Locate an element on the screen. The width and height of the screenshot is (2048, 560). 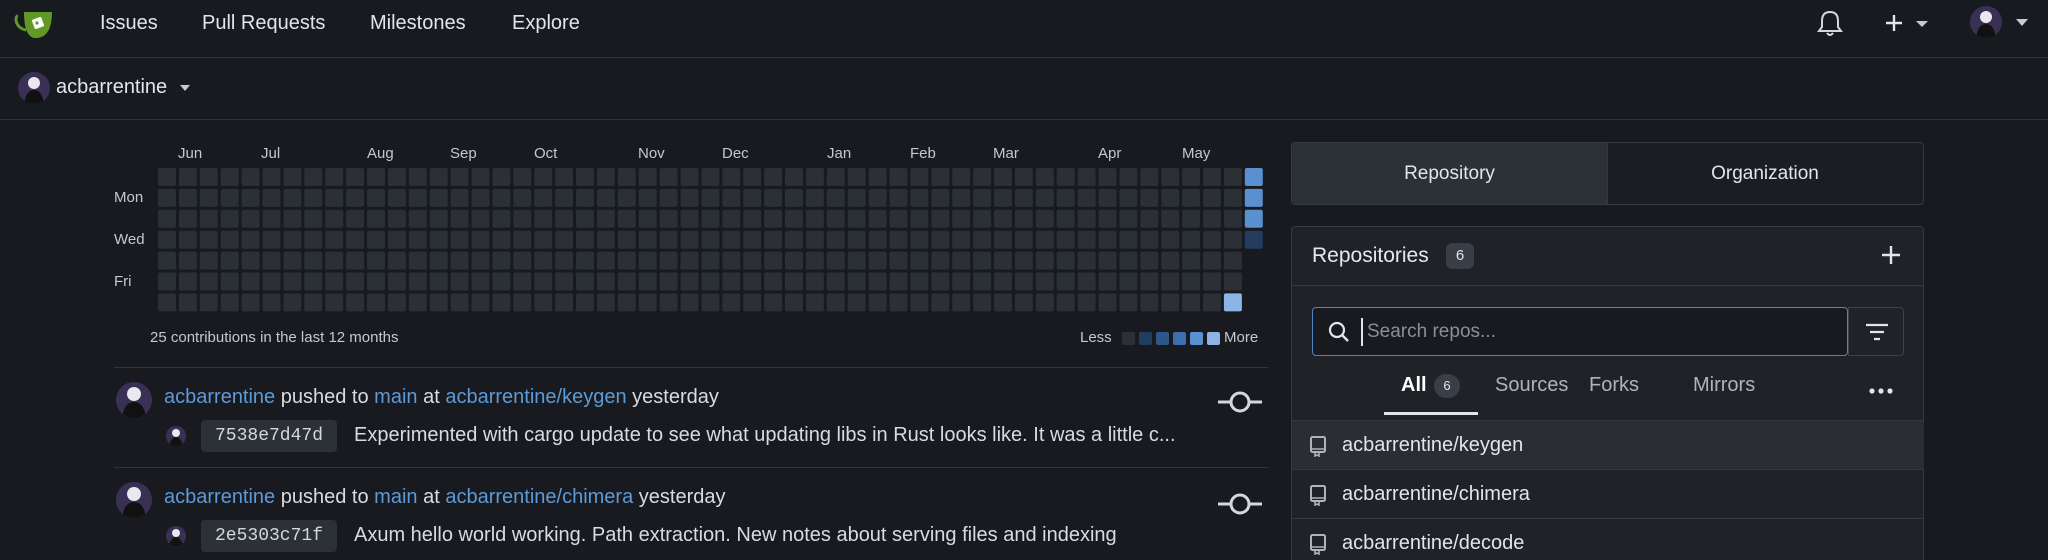
bell-icon is located at coordinates (1830, 25).